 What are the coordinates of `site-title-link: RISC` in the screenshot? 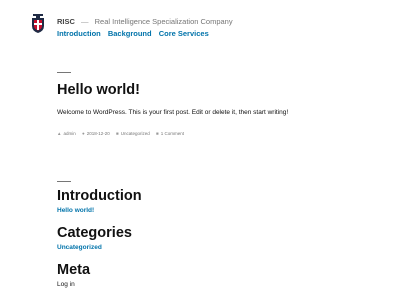 It's located at (66, 21).